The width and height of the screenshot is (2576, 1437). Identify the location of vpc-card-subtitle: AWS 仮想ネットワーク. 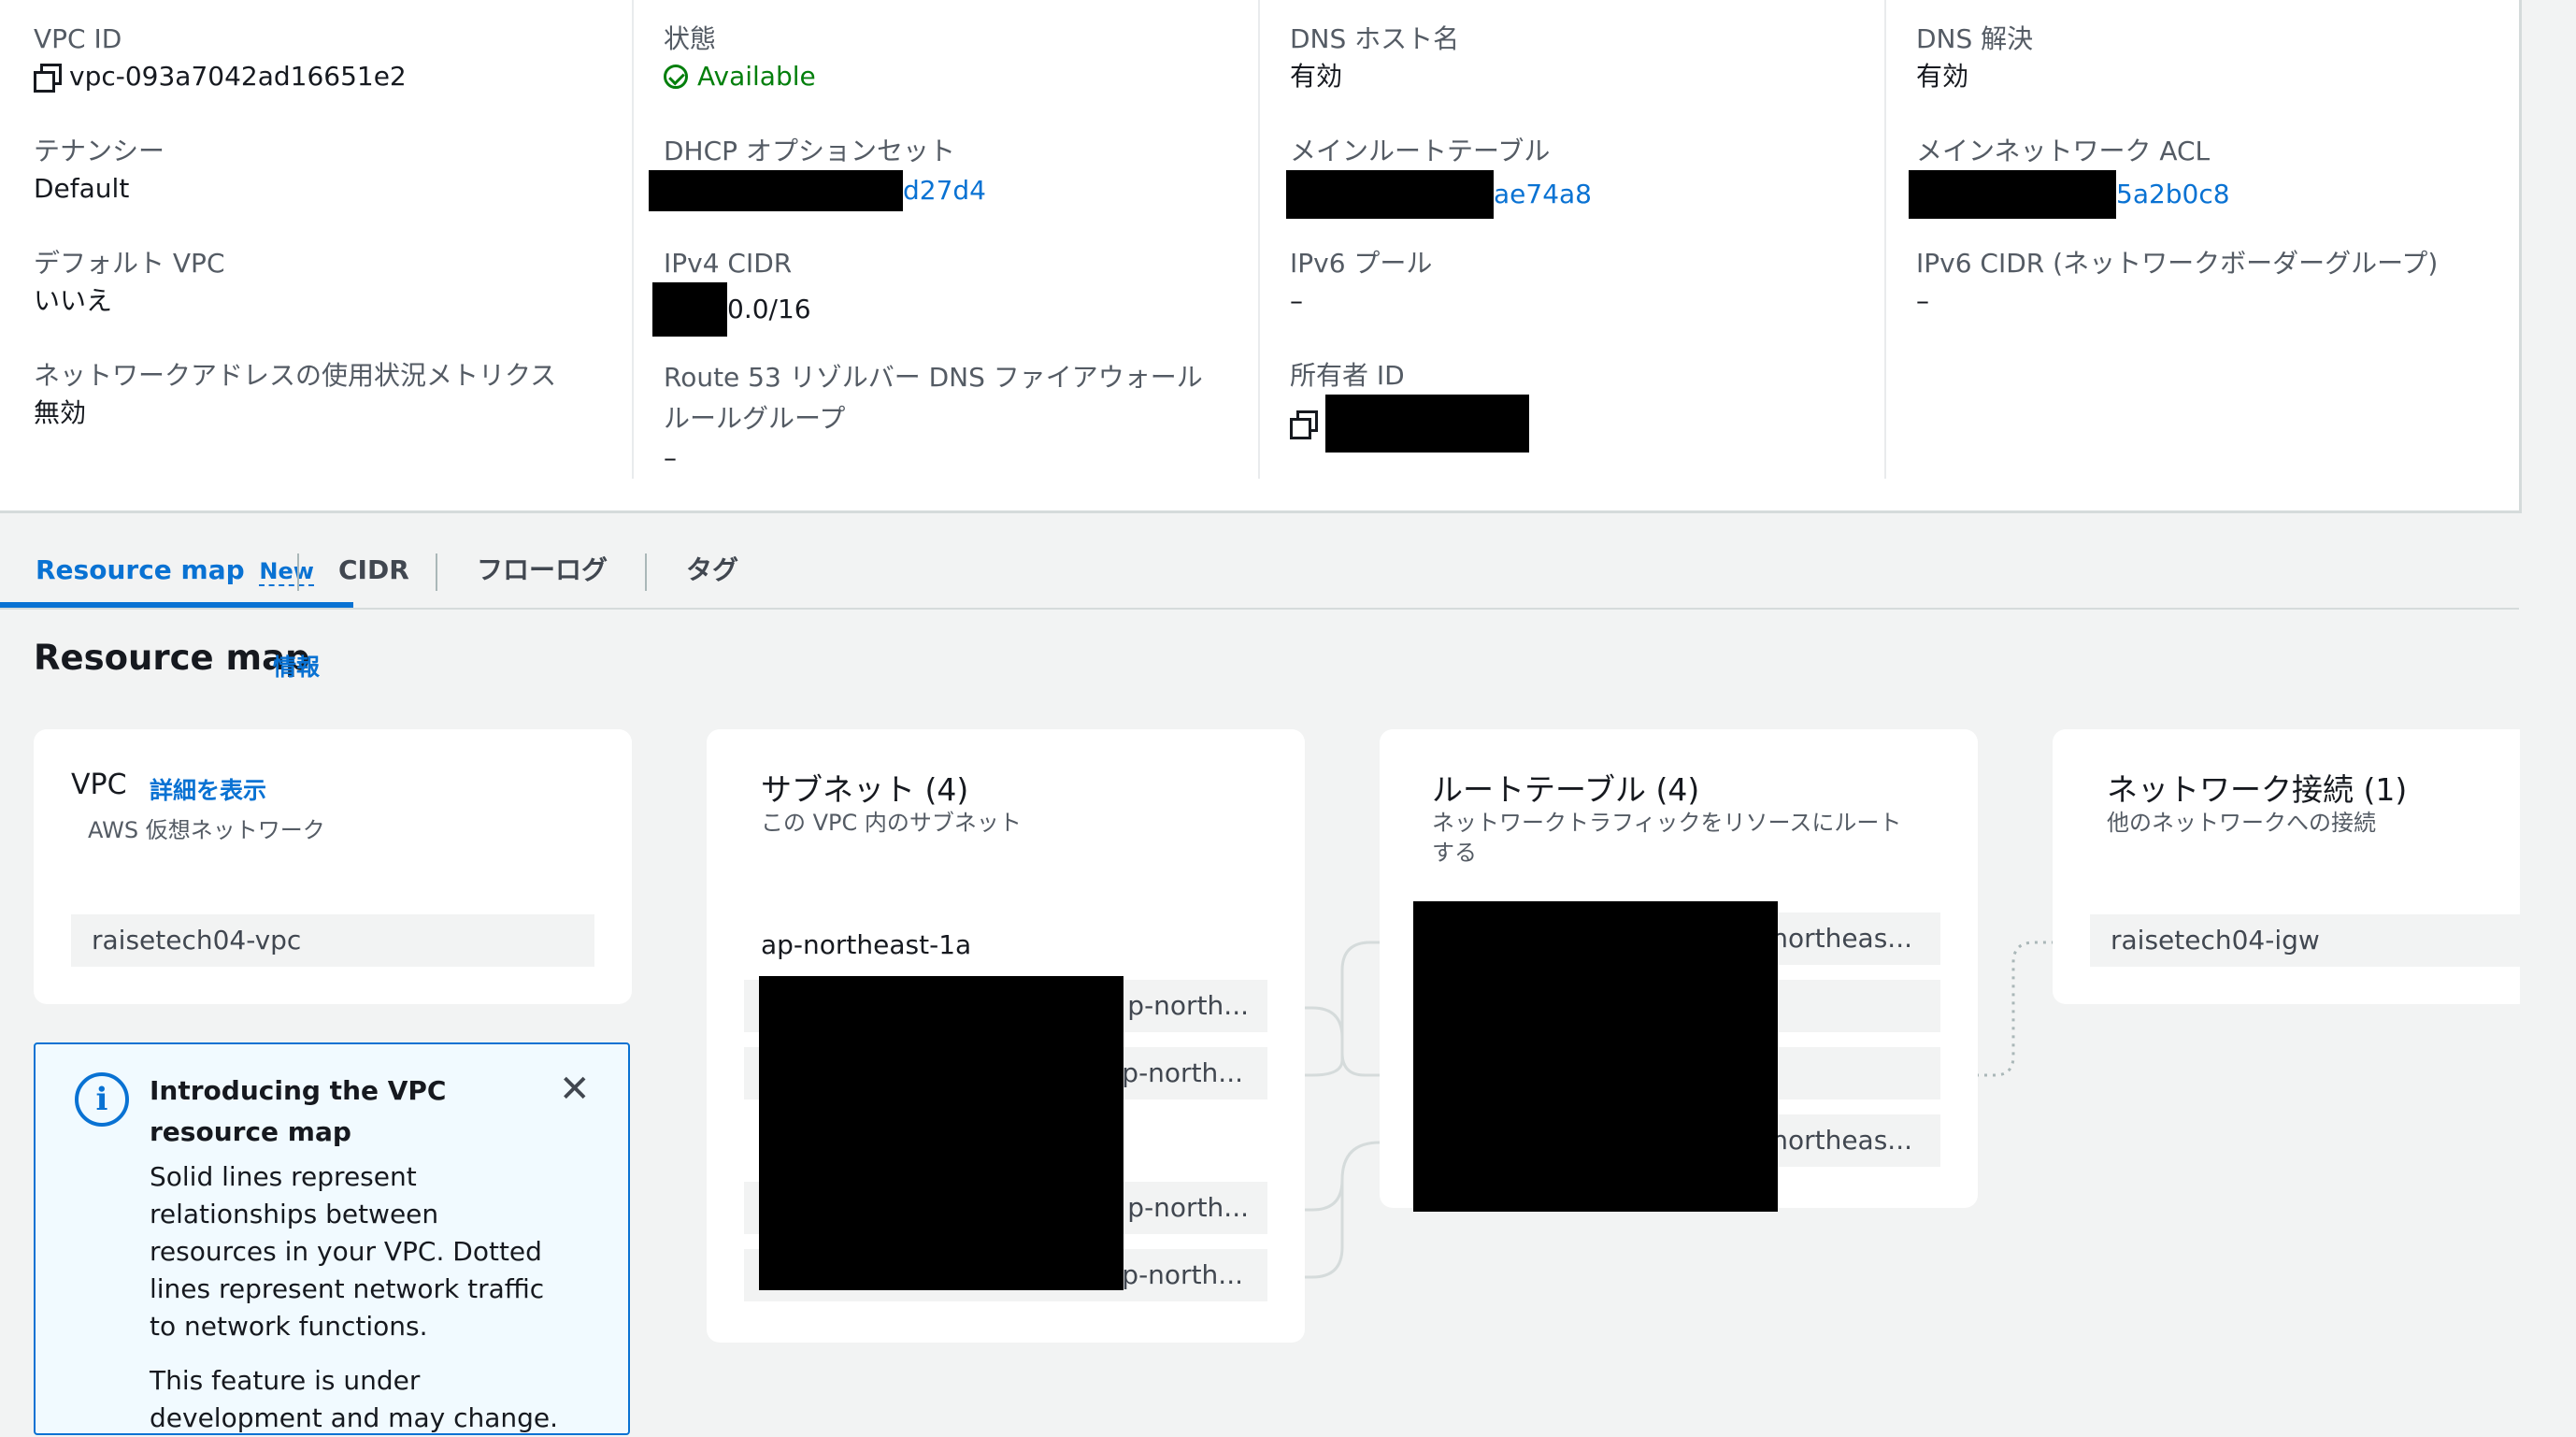
(206, 830).